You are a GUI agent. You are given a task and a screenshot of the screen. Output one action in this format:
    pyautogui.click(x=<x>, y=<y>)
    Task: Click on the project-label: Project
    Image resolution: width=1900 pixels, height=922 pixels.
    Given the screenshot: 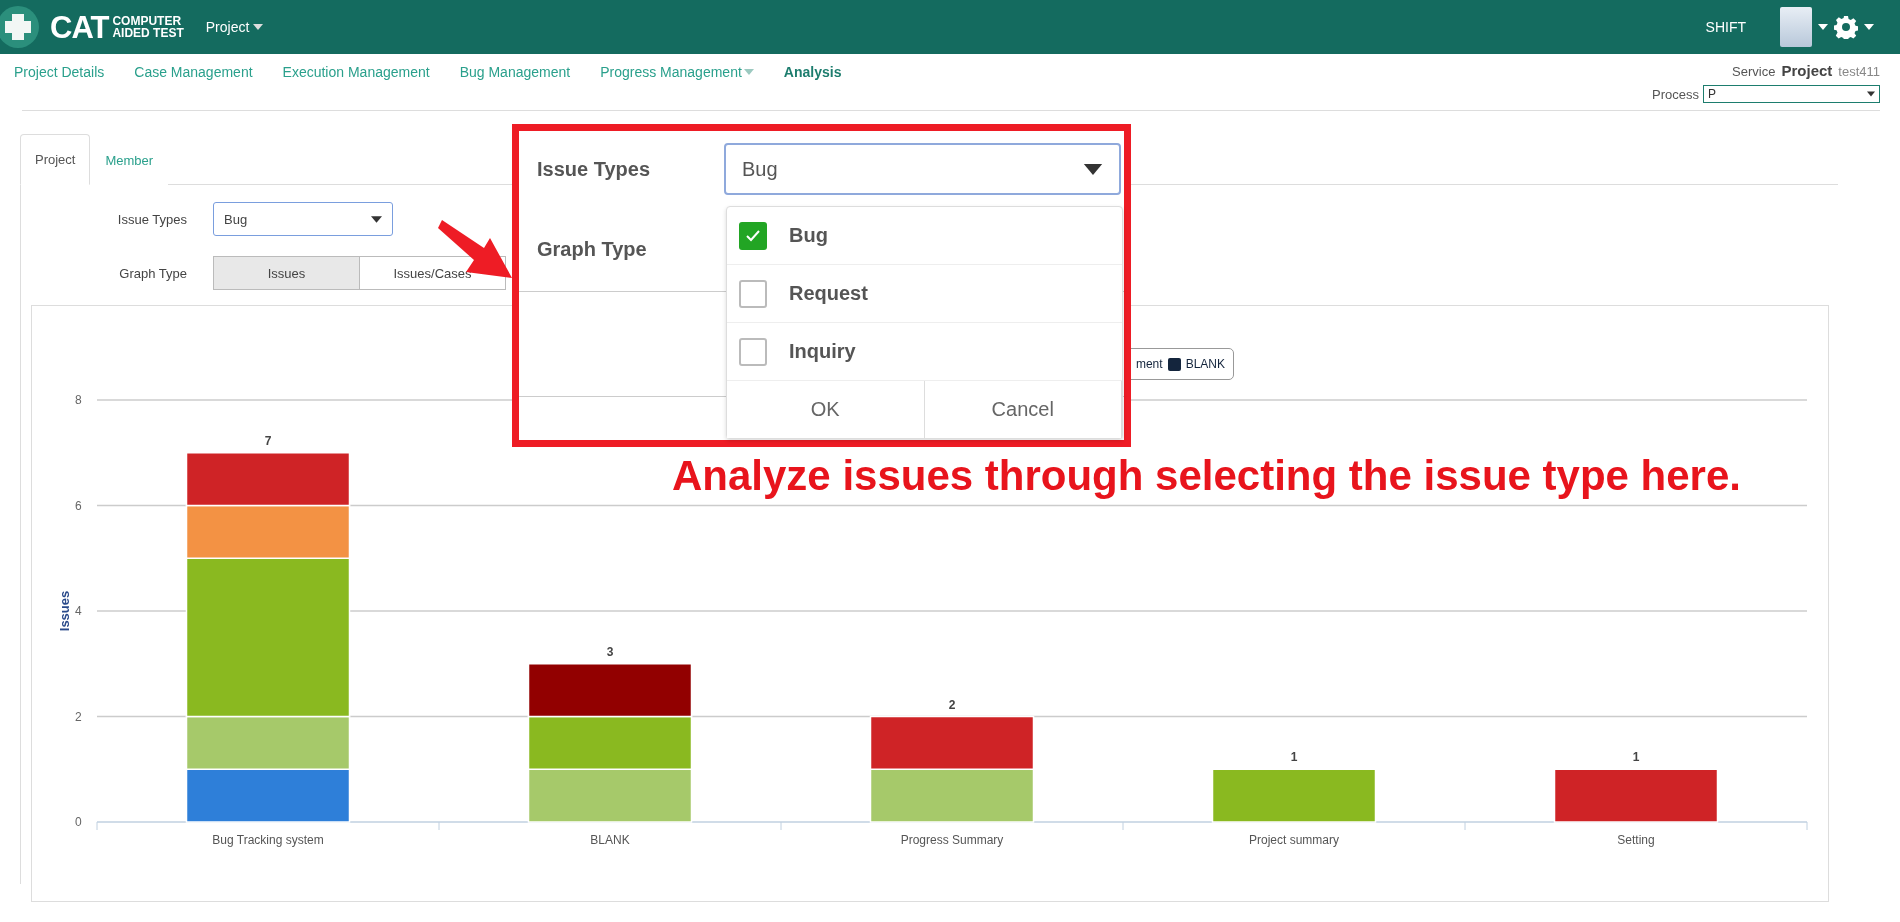 What is the action you would take?
    pyautogui.click(x=1807, y=70)
    